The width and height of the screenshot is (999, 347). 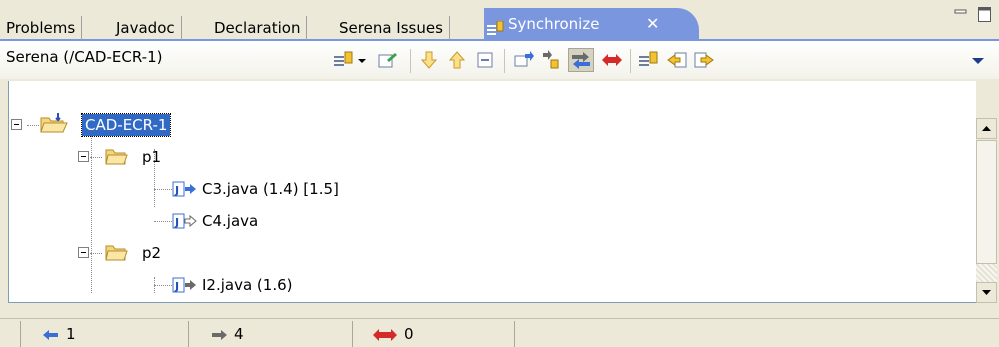 What do you see at coordinates (552, 60) in the screenshot?
I see `outgoing-mode-icon` at bounding box center [552, 60].